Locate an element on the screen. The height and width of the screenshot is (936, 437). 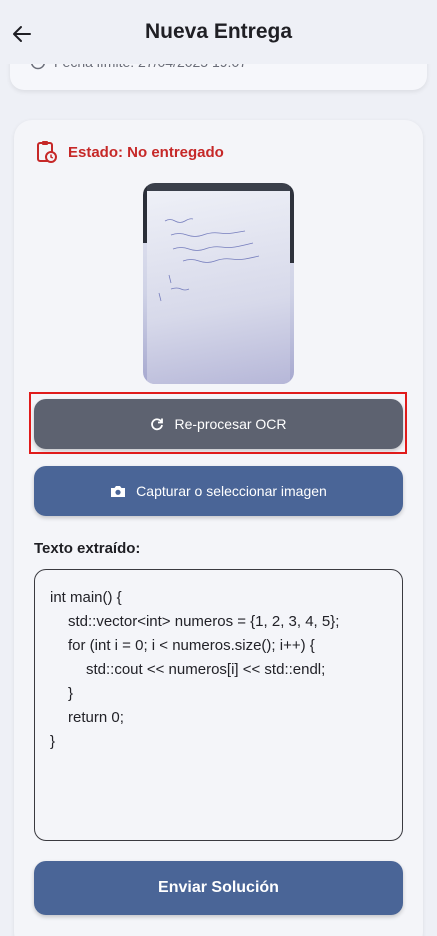
app-bar: Nueva Entrega is located at coordinates (218, 32).